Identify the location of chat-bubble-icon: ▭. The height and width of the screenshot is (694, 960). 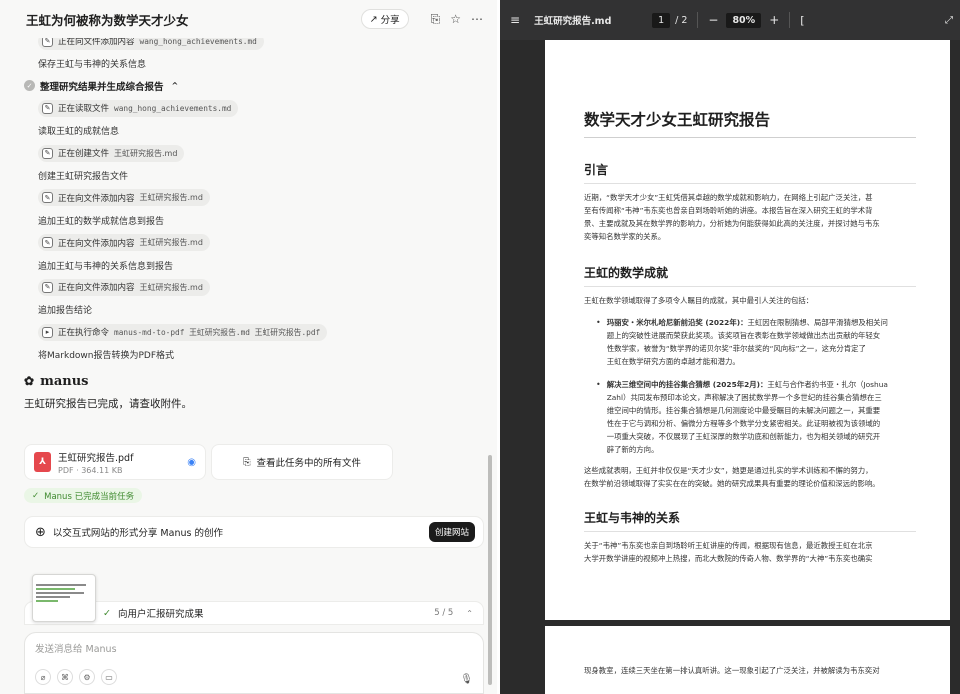
(109, 677).